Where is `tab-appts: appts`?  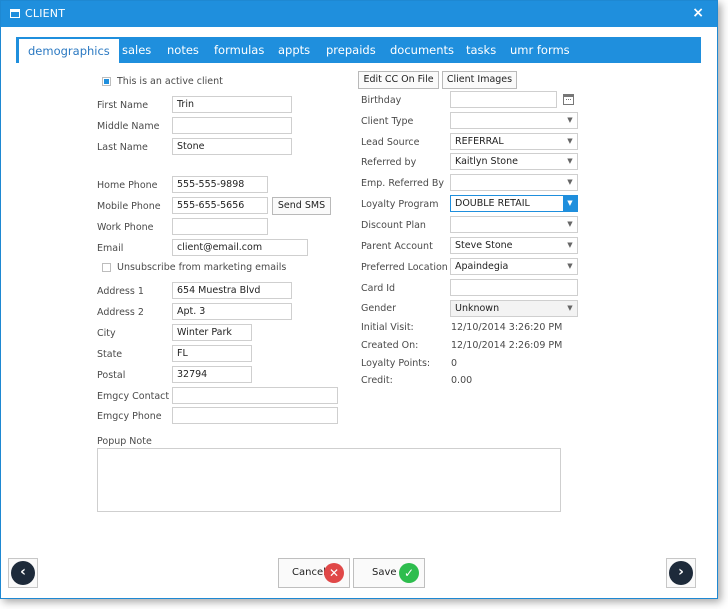
tab-appts: appts is located at coordinates (294, 50).